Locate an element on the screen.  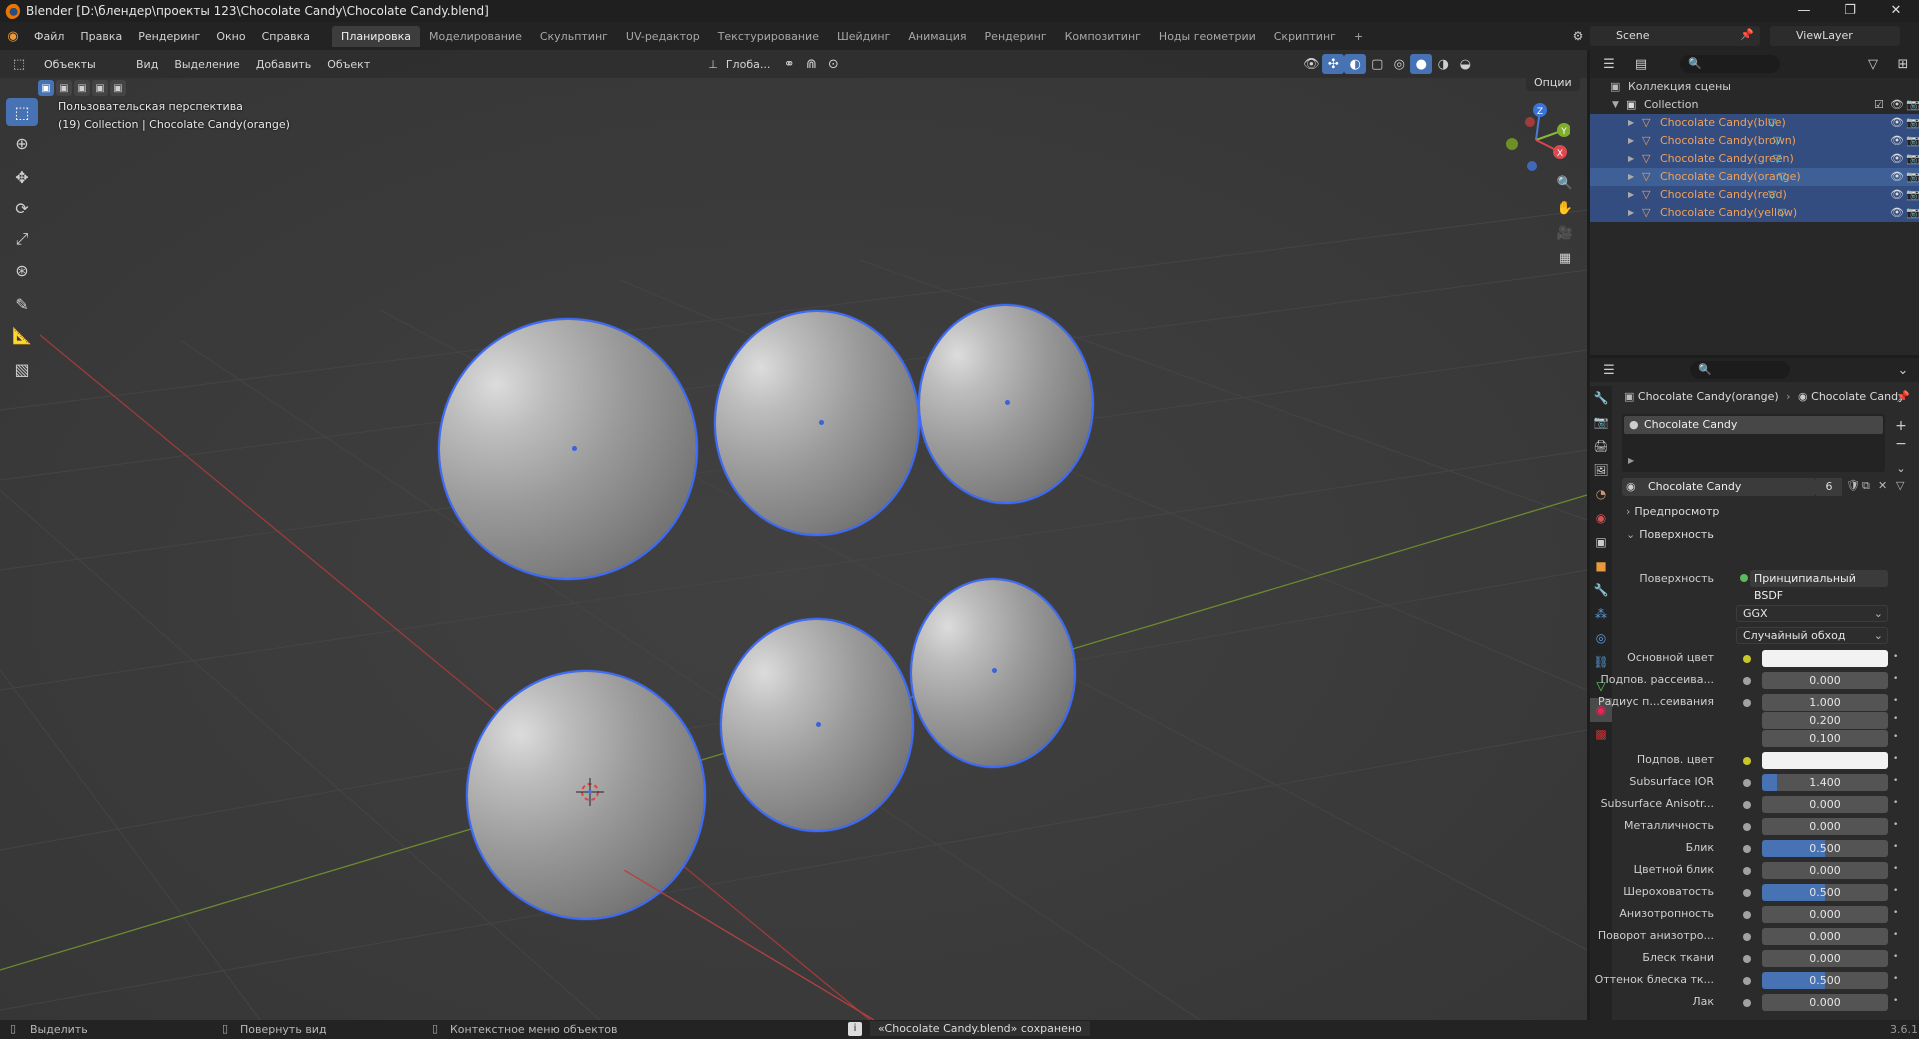
menu-help: Справка is located at coordinates (286, 36).